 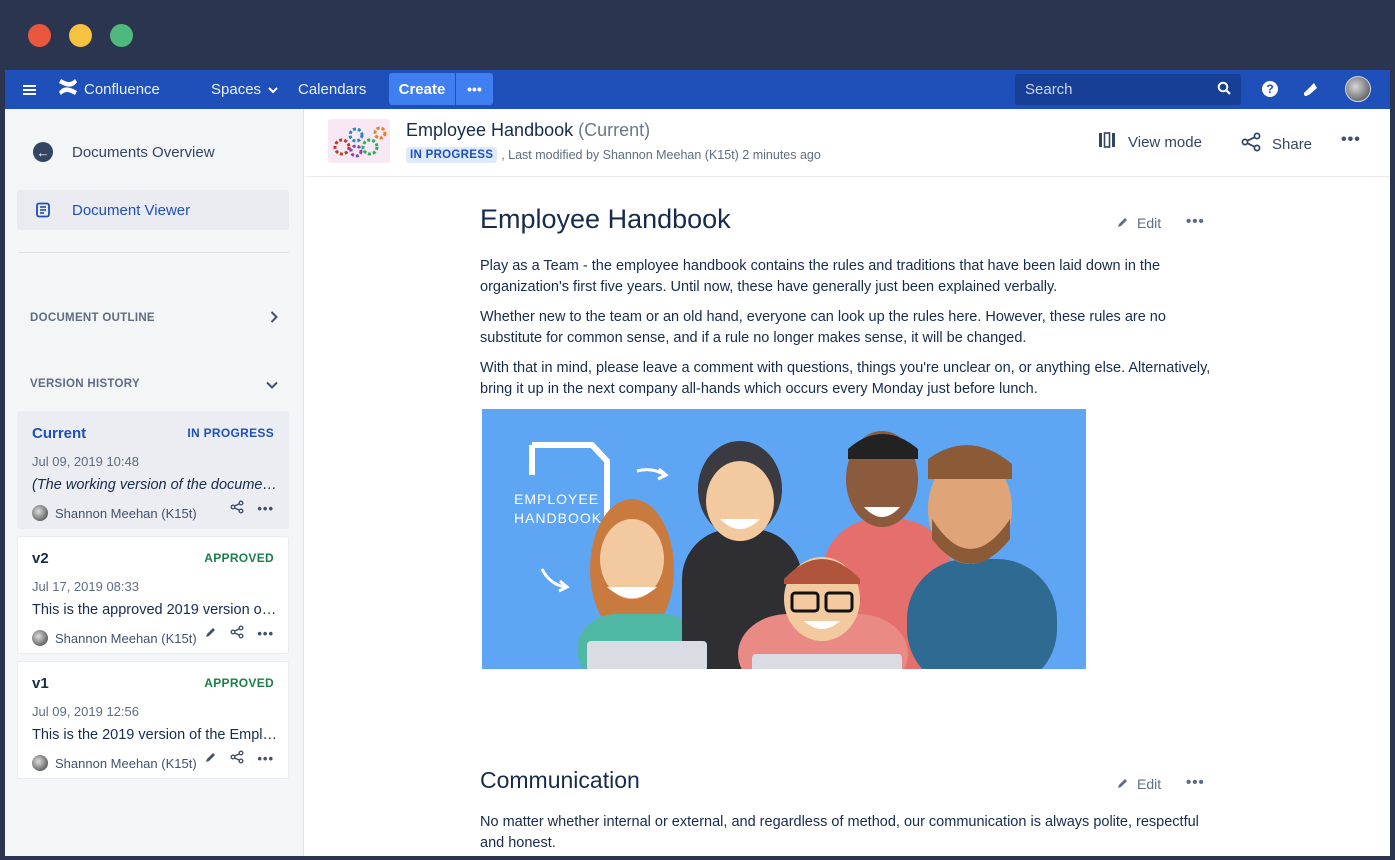 I want to click on page-gears-icon, so click(x=359, y=141).